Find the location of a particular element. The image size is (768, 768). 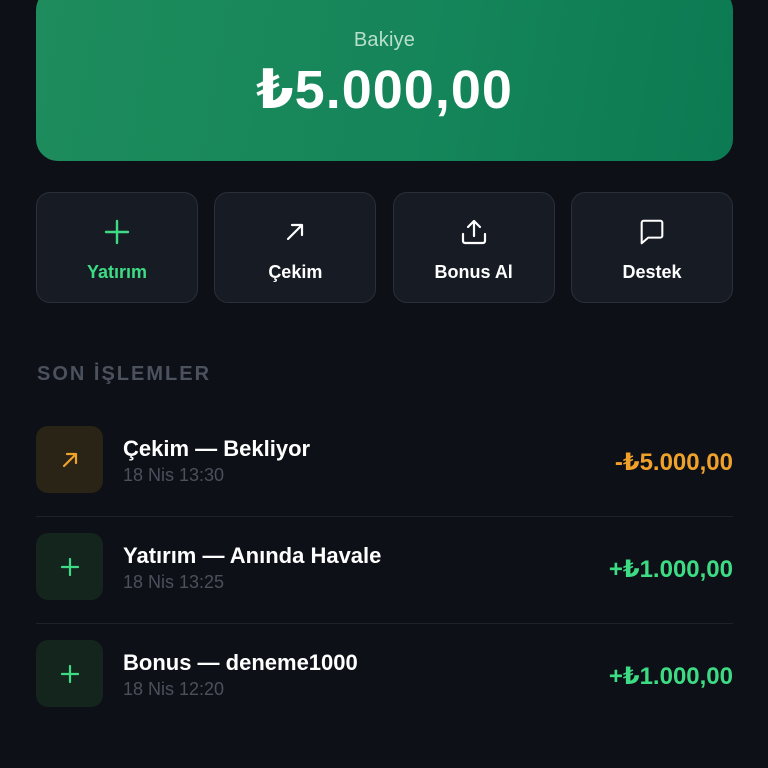

support-label: Destek is located at coordinates (652, 272).